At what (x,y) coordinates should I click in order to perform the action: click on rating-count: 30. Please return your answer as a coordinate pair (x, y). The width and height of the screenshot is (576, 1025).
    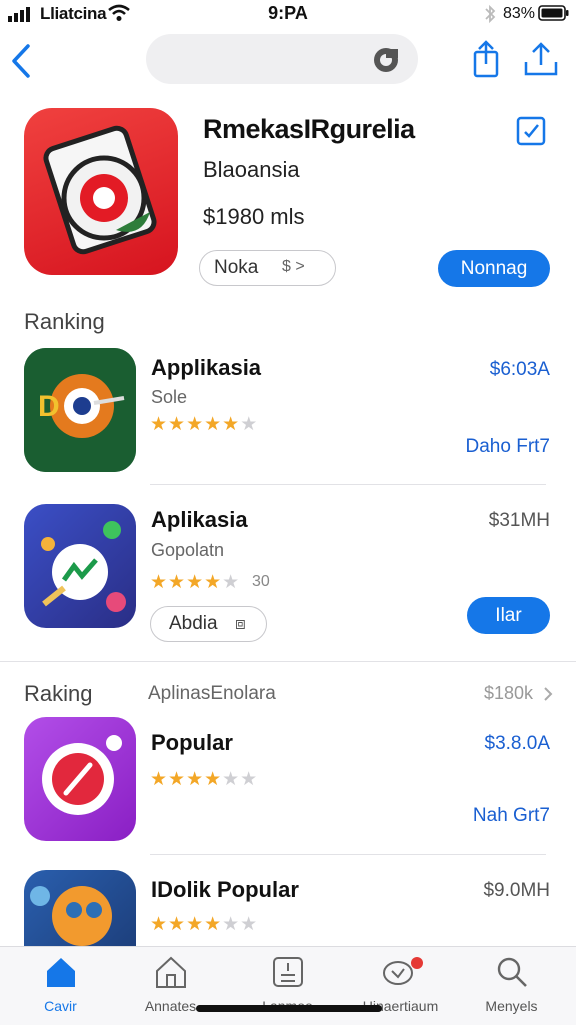
    Looking at the image, I should click on (261, 581).